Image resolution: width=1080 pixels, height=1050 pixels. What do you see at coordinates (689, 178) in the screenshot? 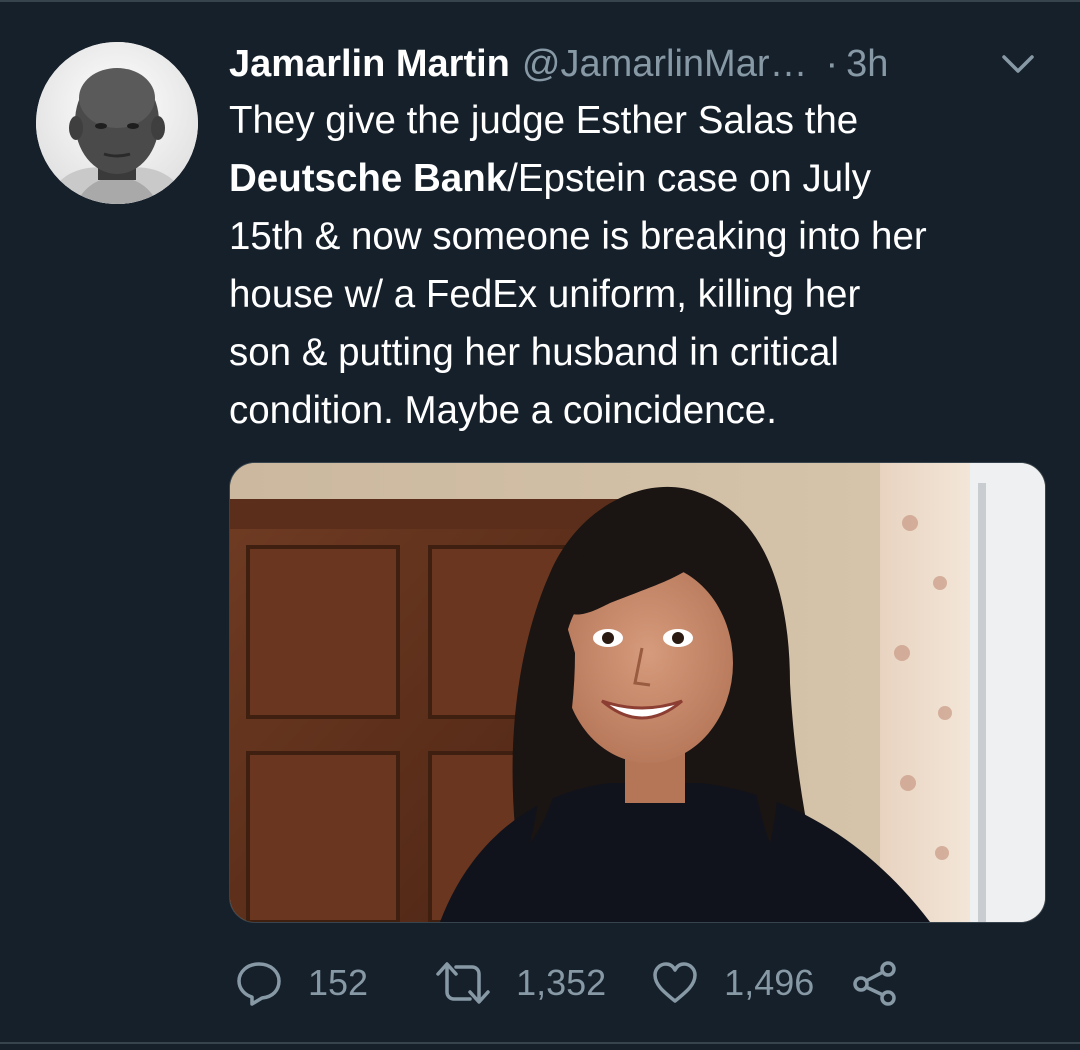
I see `tweet-text-segment: /Epstein case on July` at bounding box center [689, 178].